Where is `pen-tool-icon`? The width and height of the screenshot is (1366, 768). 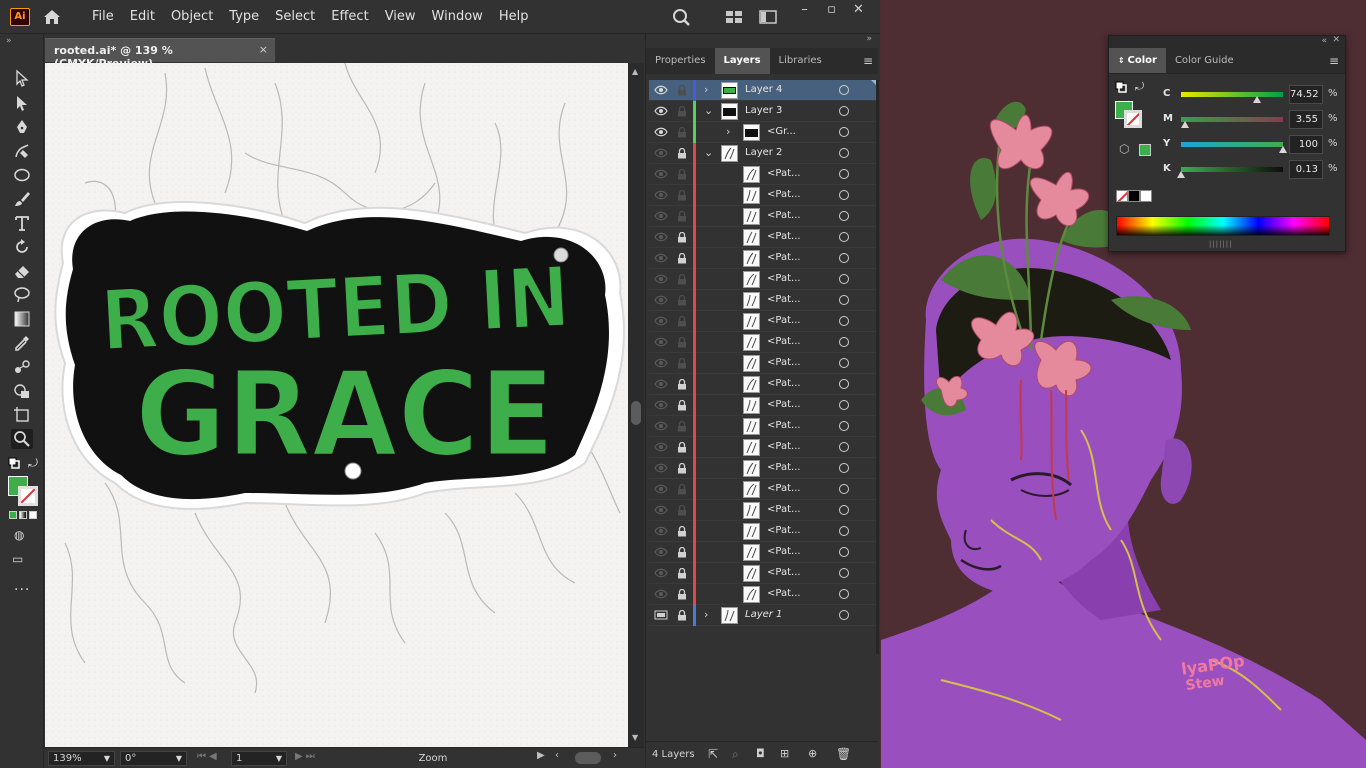
pen-tool-icon is located at coordinates (22, 127).